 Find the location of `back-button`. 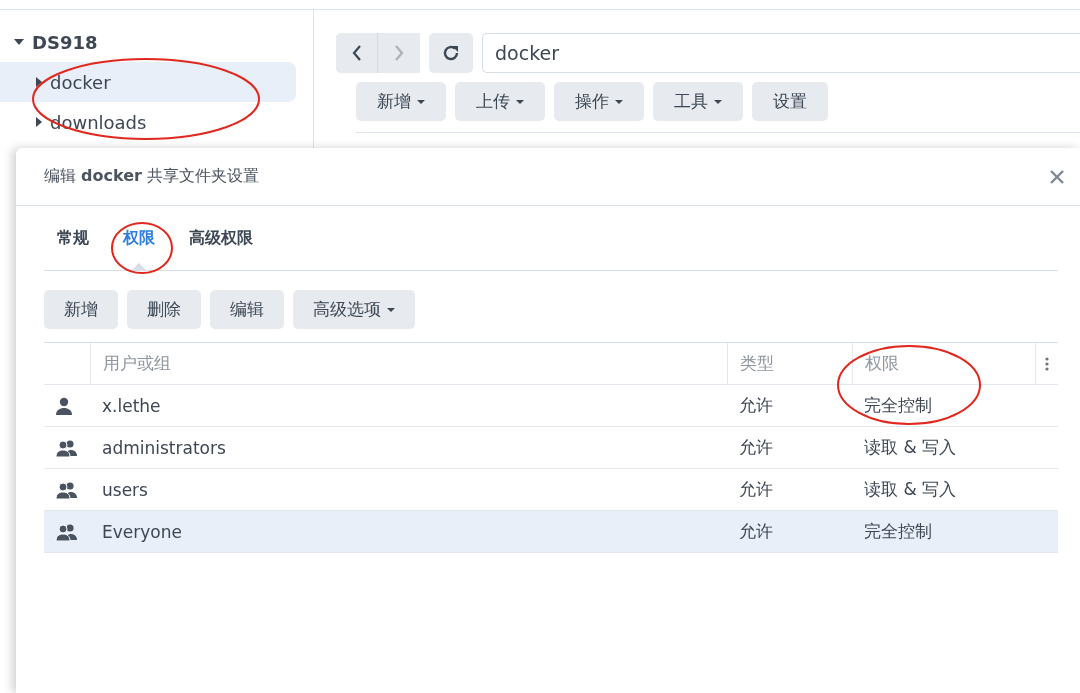

back-button is located at coordinates (357, 53).